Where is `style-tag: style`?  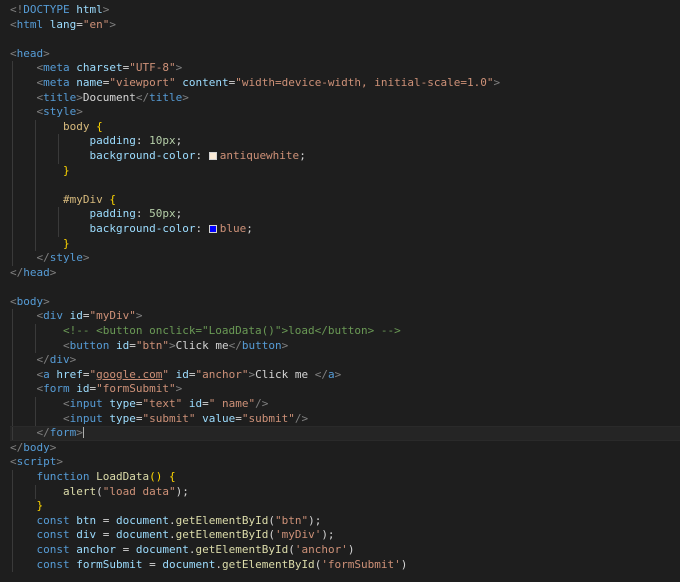
style-tag: style is located at coordinates (60, 112).